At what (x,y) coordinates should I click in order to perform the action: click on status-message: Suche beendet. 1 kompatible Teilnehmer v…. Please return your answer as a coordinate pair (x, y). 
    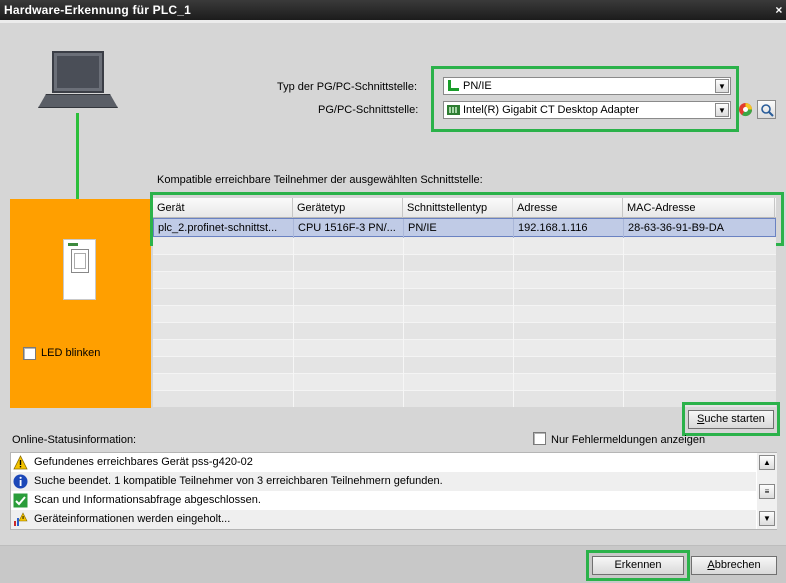
    Looking at the image, I should click on (238, 481).